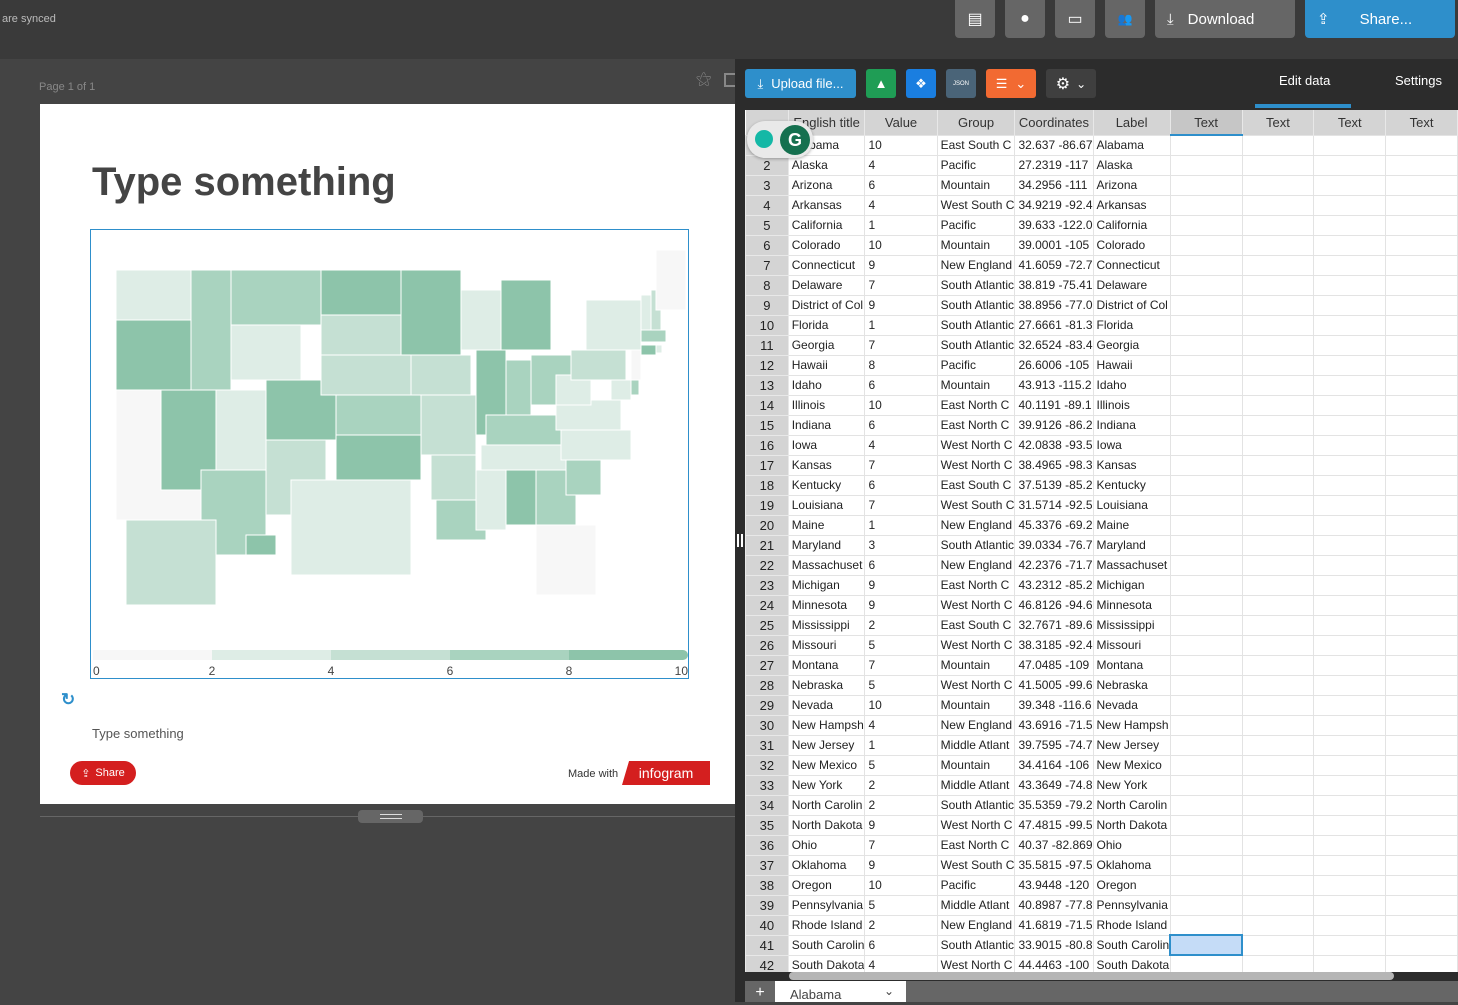  I want to click on google-drive-button: ▲, so click(881, 83).